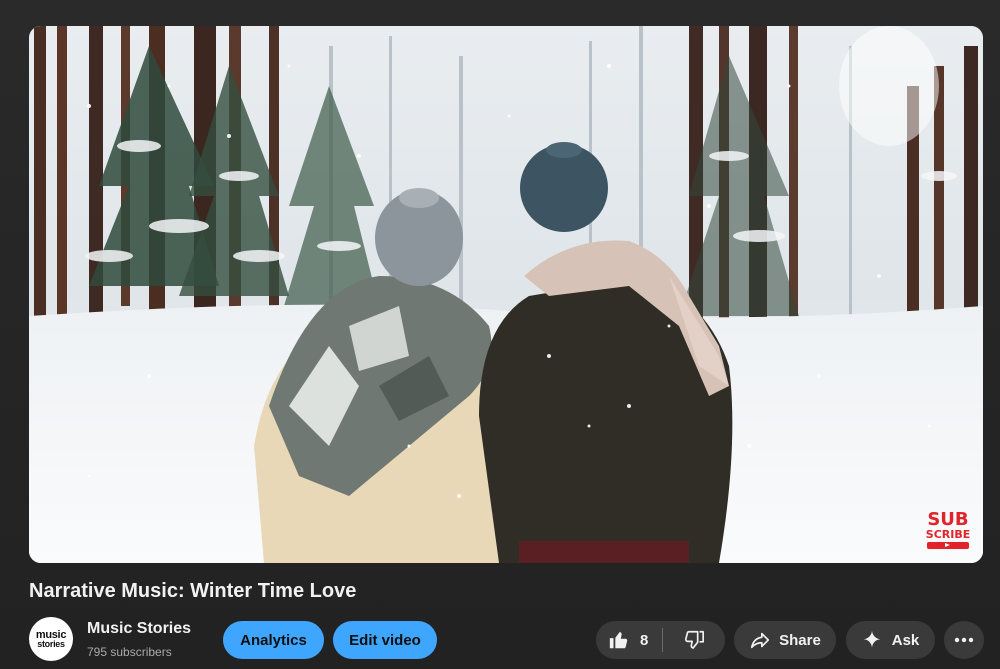 The width and height of the screenshot is (1000, 669). What do you see at coordinates (890, 640) in the screenshot?
I see `ask-button: Ask` at bounding box center [890, 640].